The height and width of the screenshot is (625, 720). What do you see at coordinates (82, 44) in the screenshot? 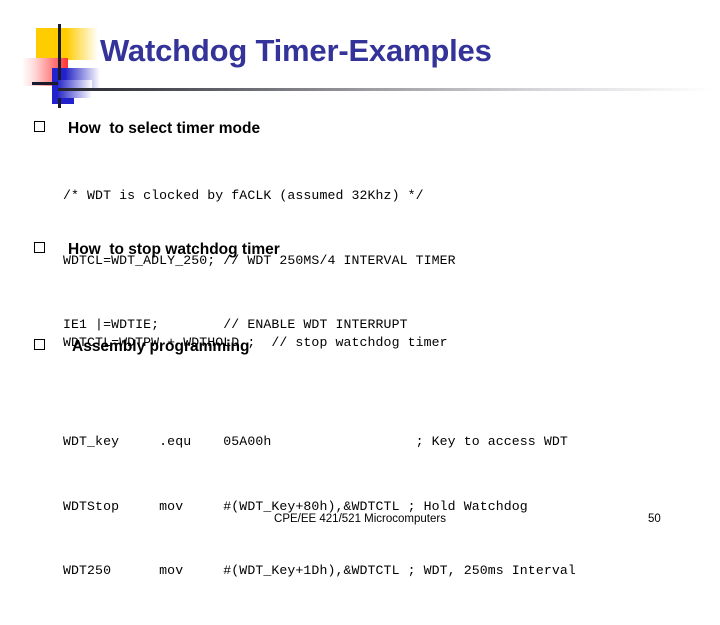
I see `logo-yellow-gradient` at bounding box center [82, 44].